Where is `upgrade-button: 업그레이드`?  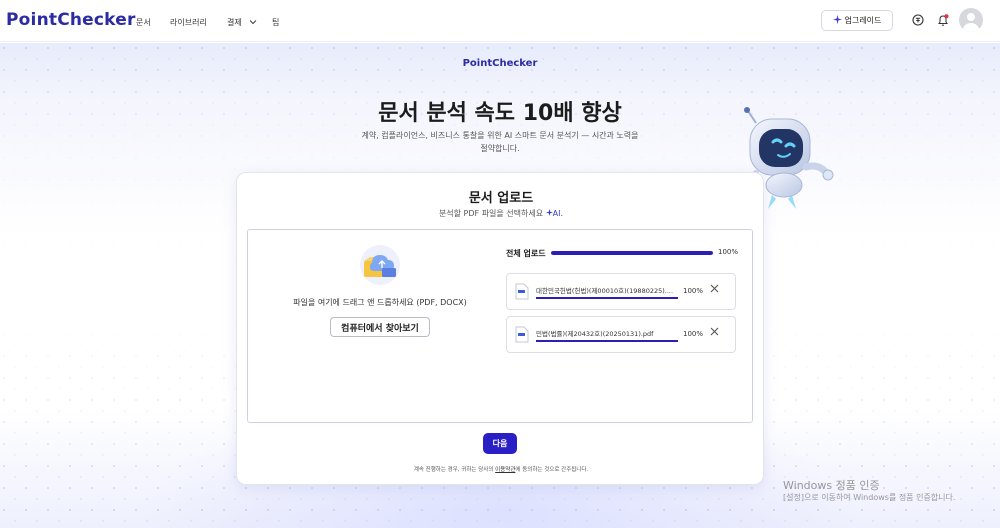 upgrade-button: 업그레이드 is located at coordinates (857, 20).